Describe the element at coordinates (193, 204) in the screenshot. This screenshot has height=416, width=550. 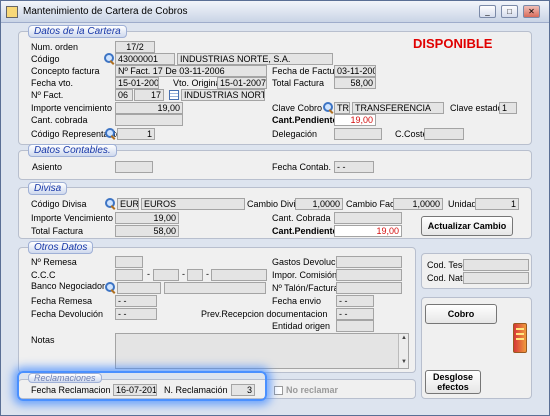
I see `divisa-nombre-field: EUROS` at that location.